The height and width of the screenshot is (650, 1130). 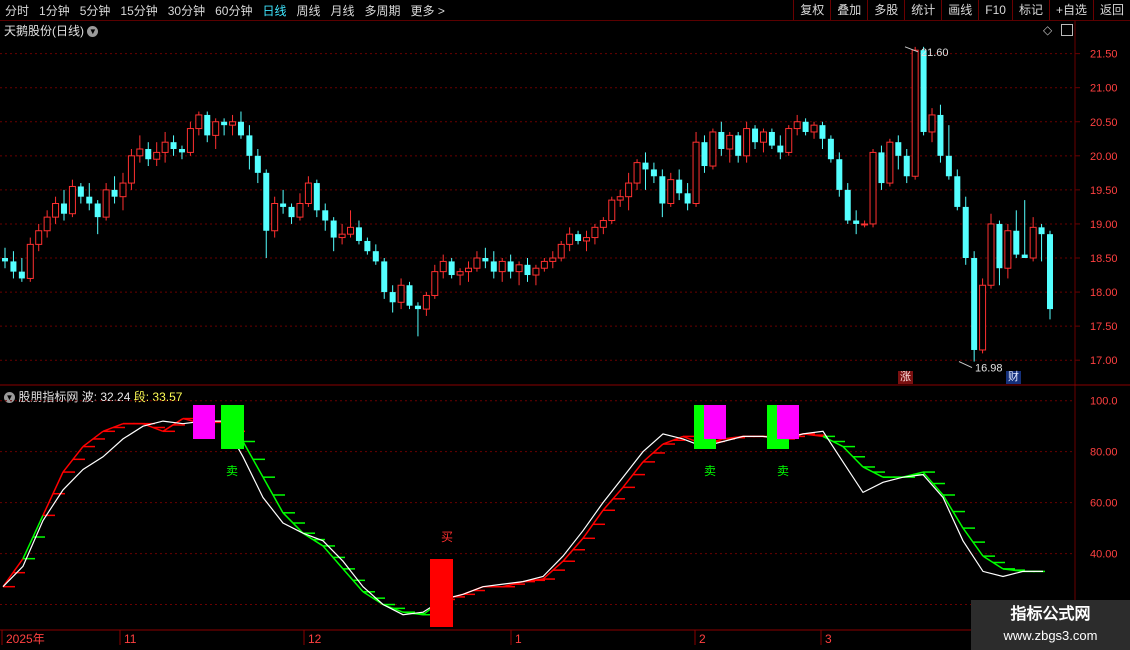 I want to click on buy-label: 买, so click(x=447, y=537).